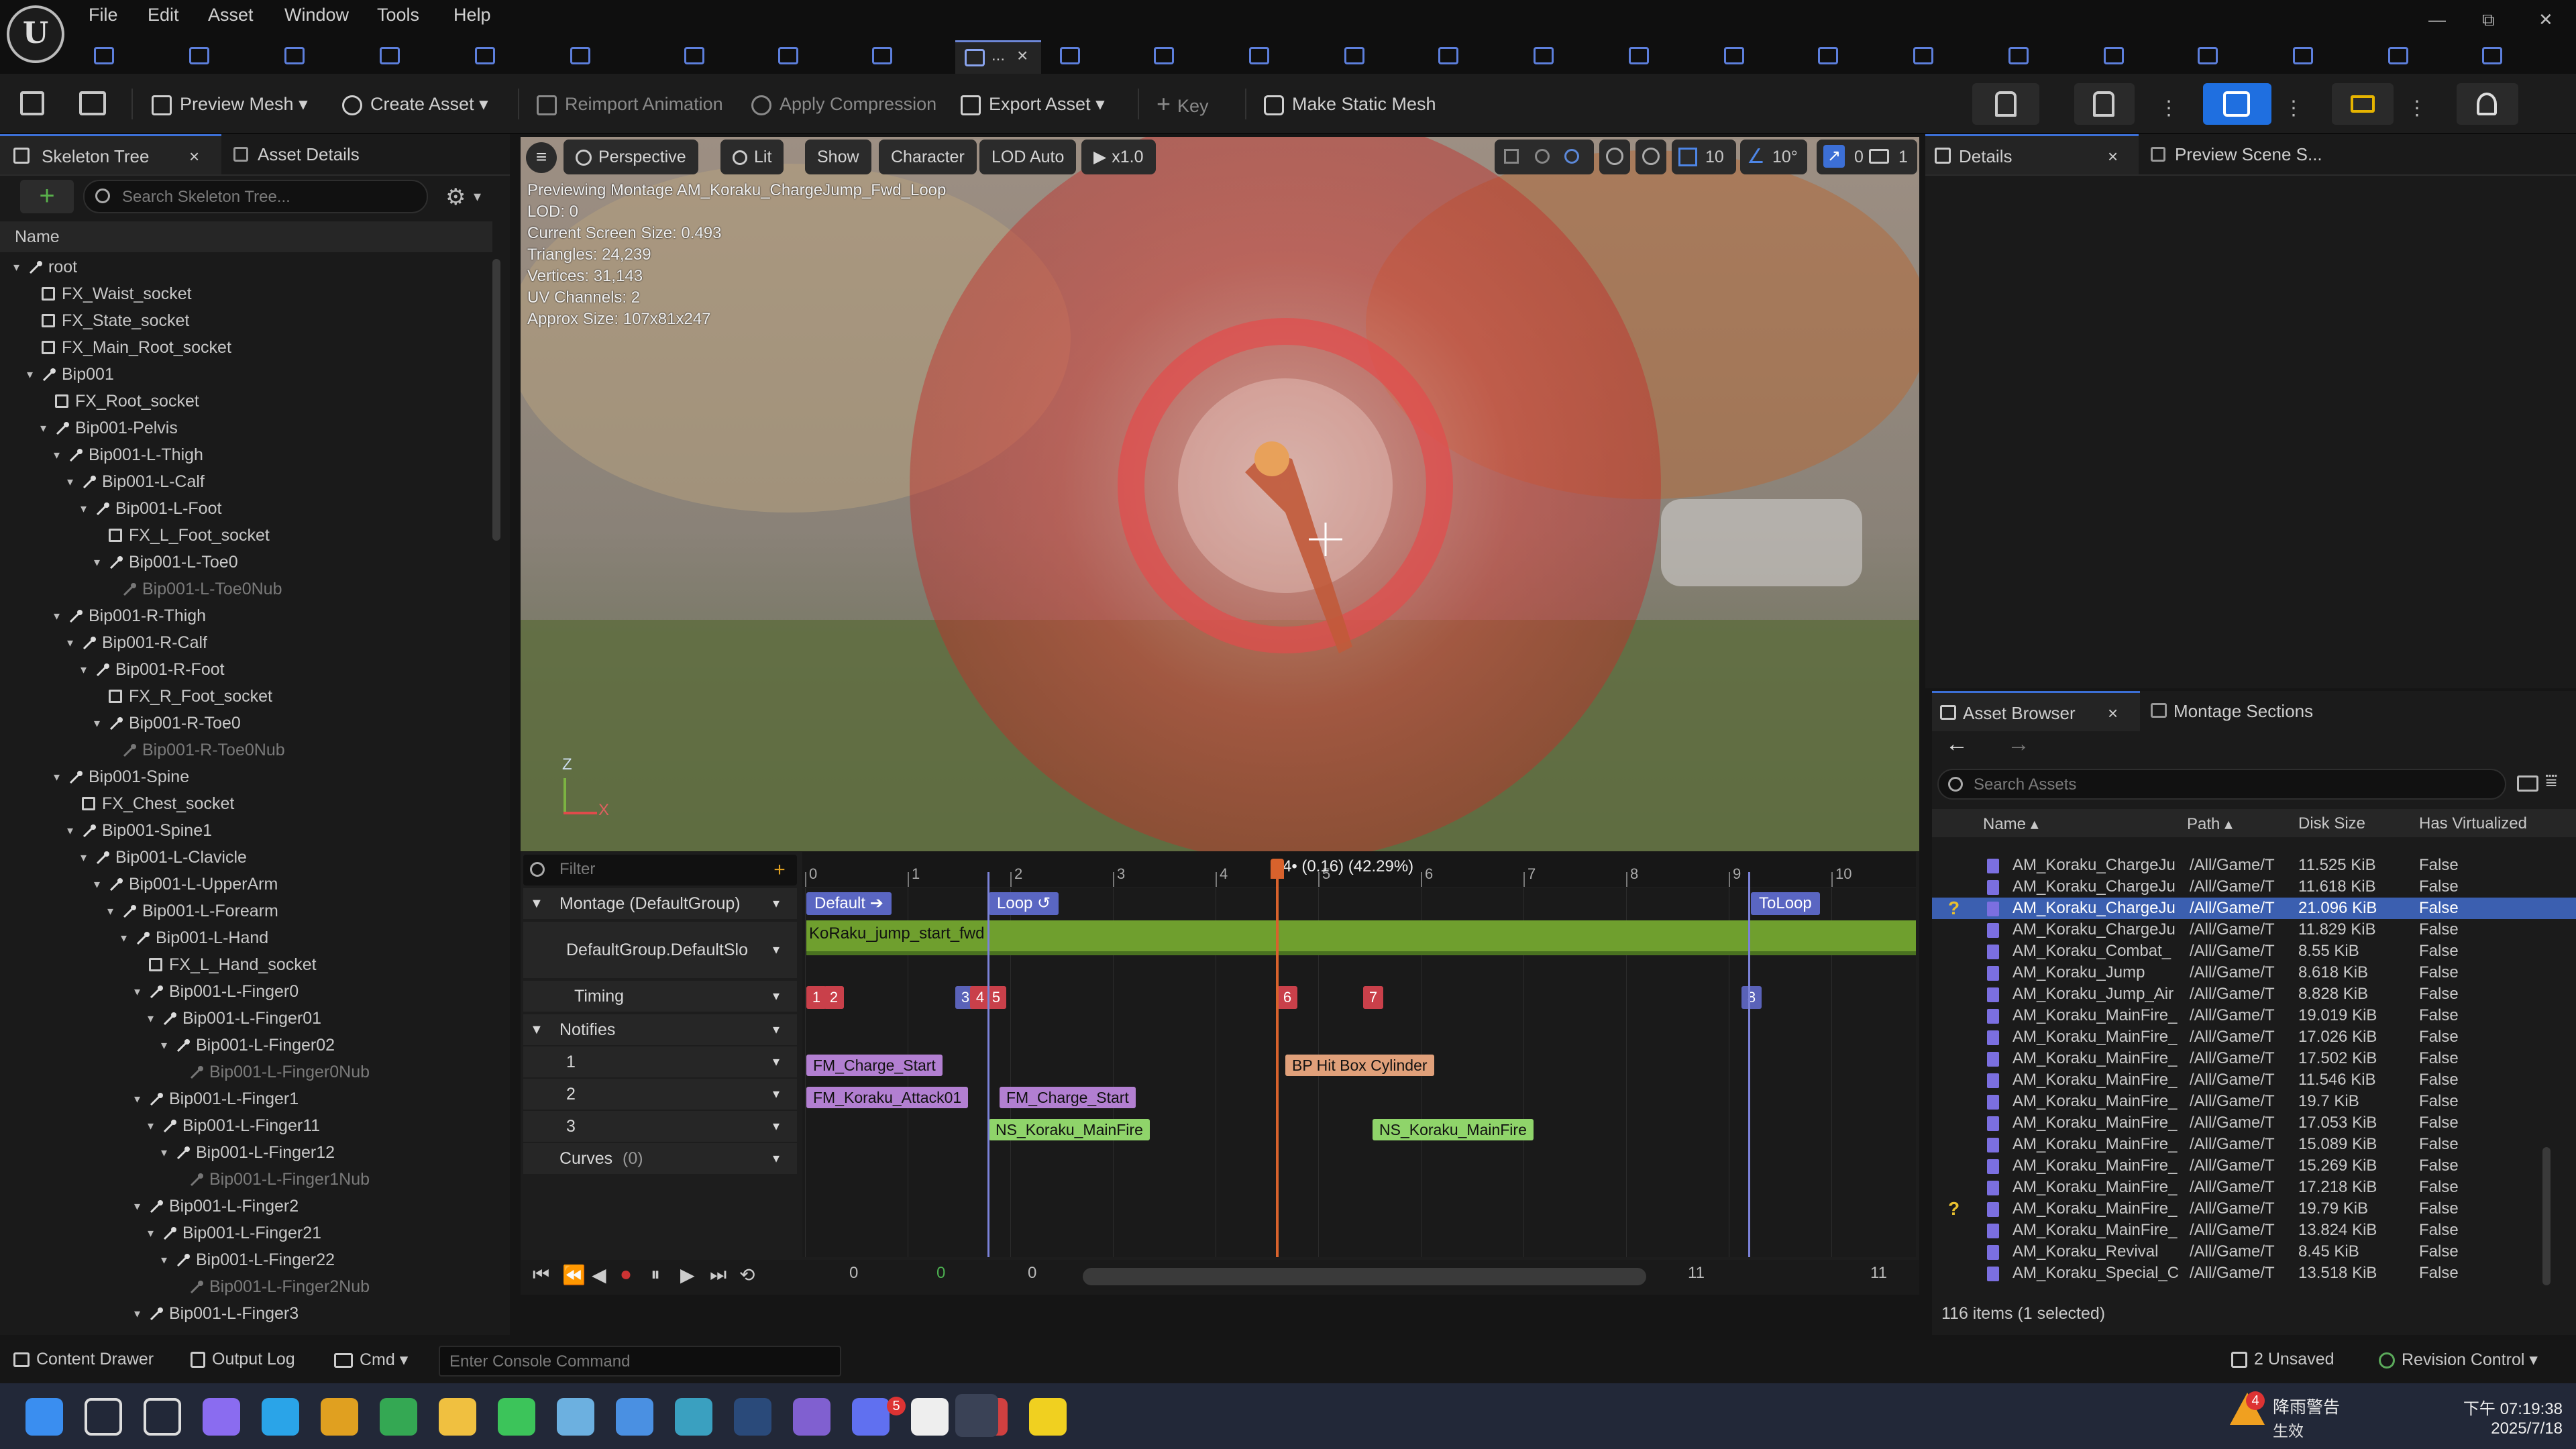 Image resolution: width=2576 pixels, height=1449 pixels. Describe the element at coordinates (457, 1417) in the screenshot. I see `file-explorer-icon` at that location.